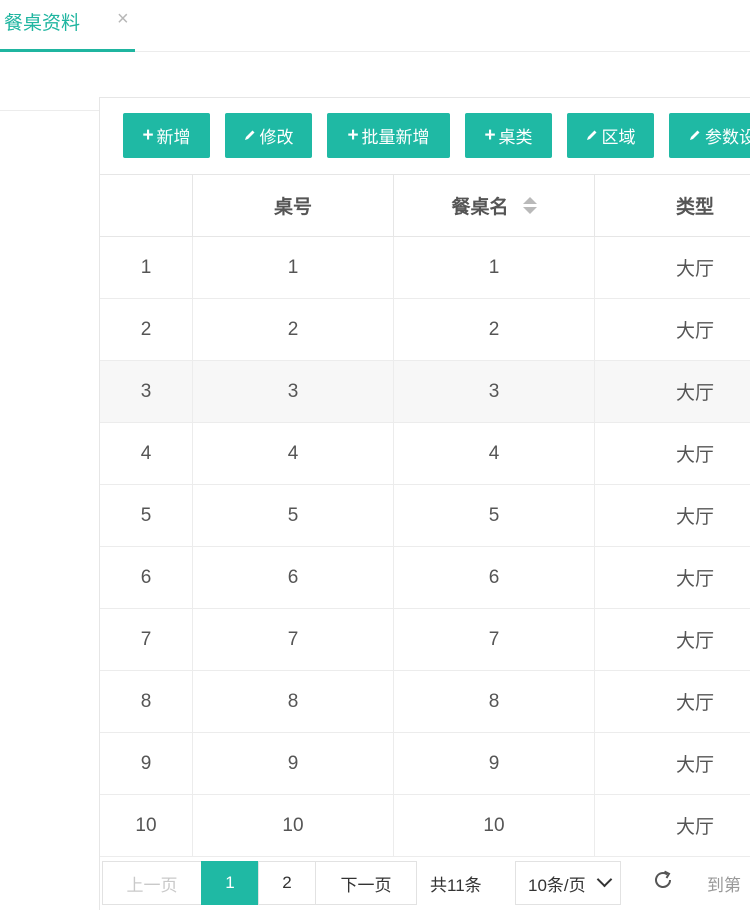 Image resolution: width=750 pixels, height=910 pixels. I want to click on cell-index: 7, so click(146, 639).